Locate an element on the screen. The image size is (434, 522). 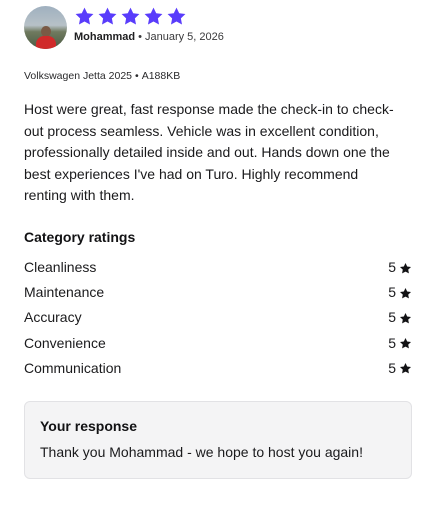
review-header: Mohammad • January 5, 2026 is located at coordinates (214, 28).